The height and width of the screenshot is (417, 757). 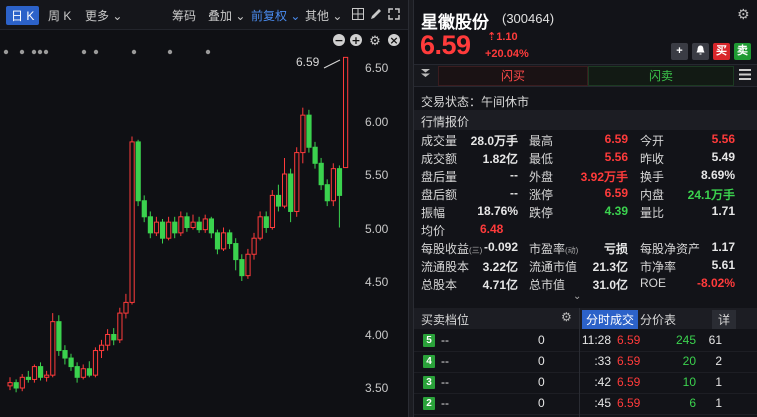 What do you see at coordinates (541, 340) in the screenshot?
I see `bid-volume: 0` at bounding box center [541, 340].